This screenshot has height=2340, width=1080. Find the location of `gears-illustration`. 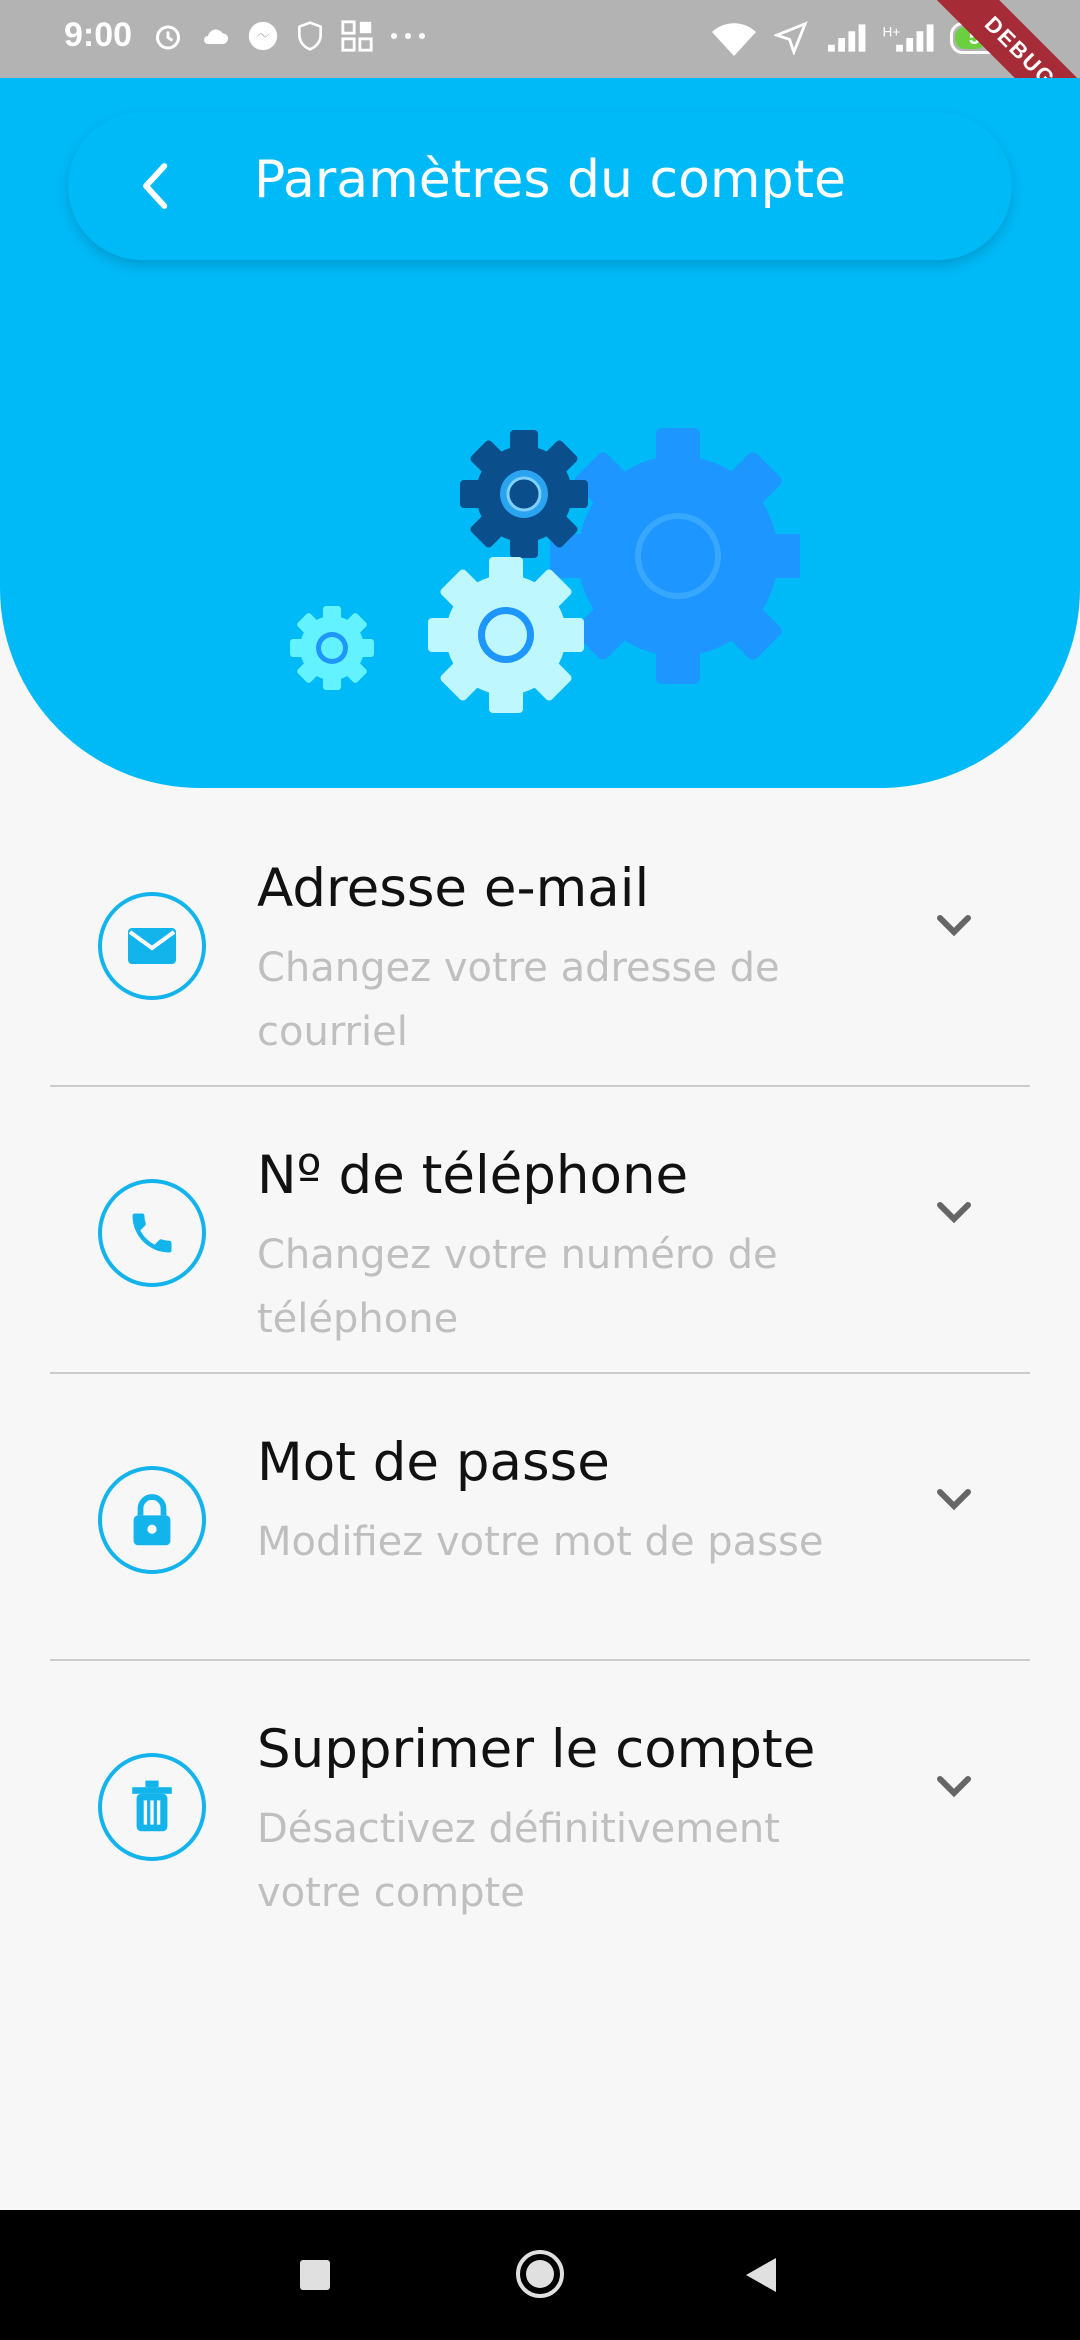

gears-illustration is located at coordinates (545, 570).